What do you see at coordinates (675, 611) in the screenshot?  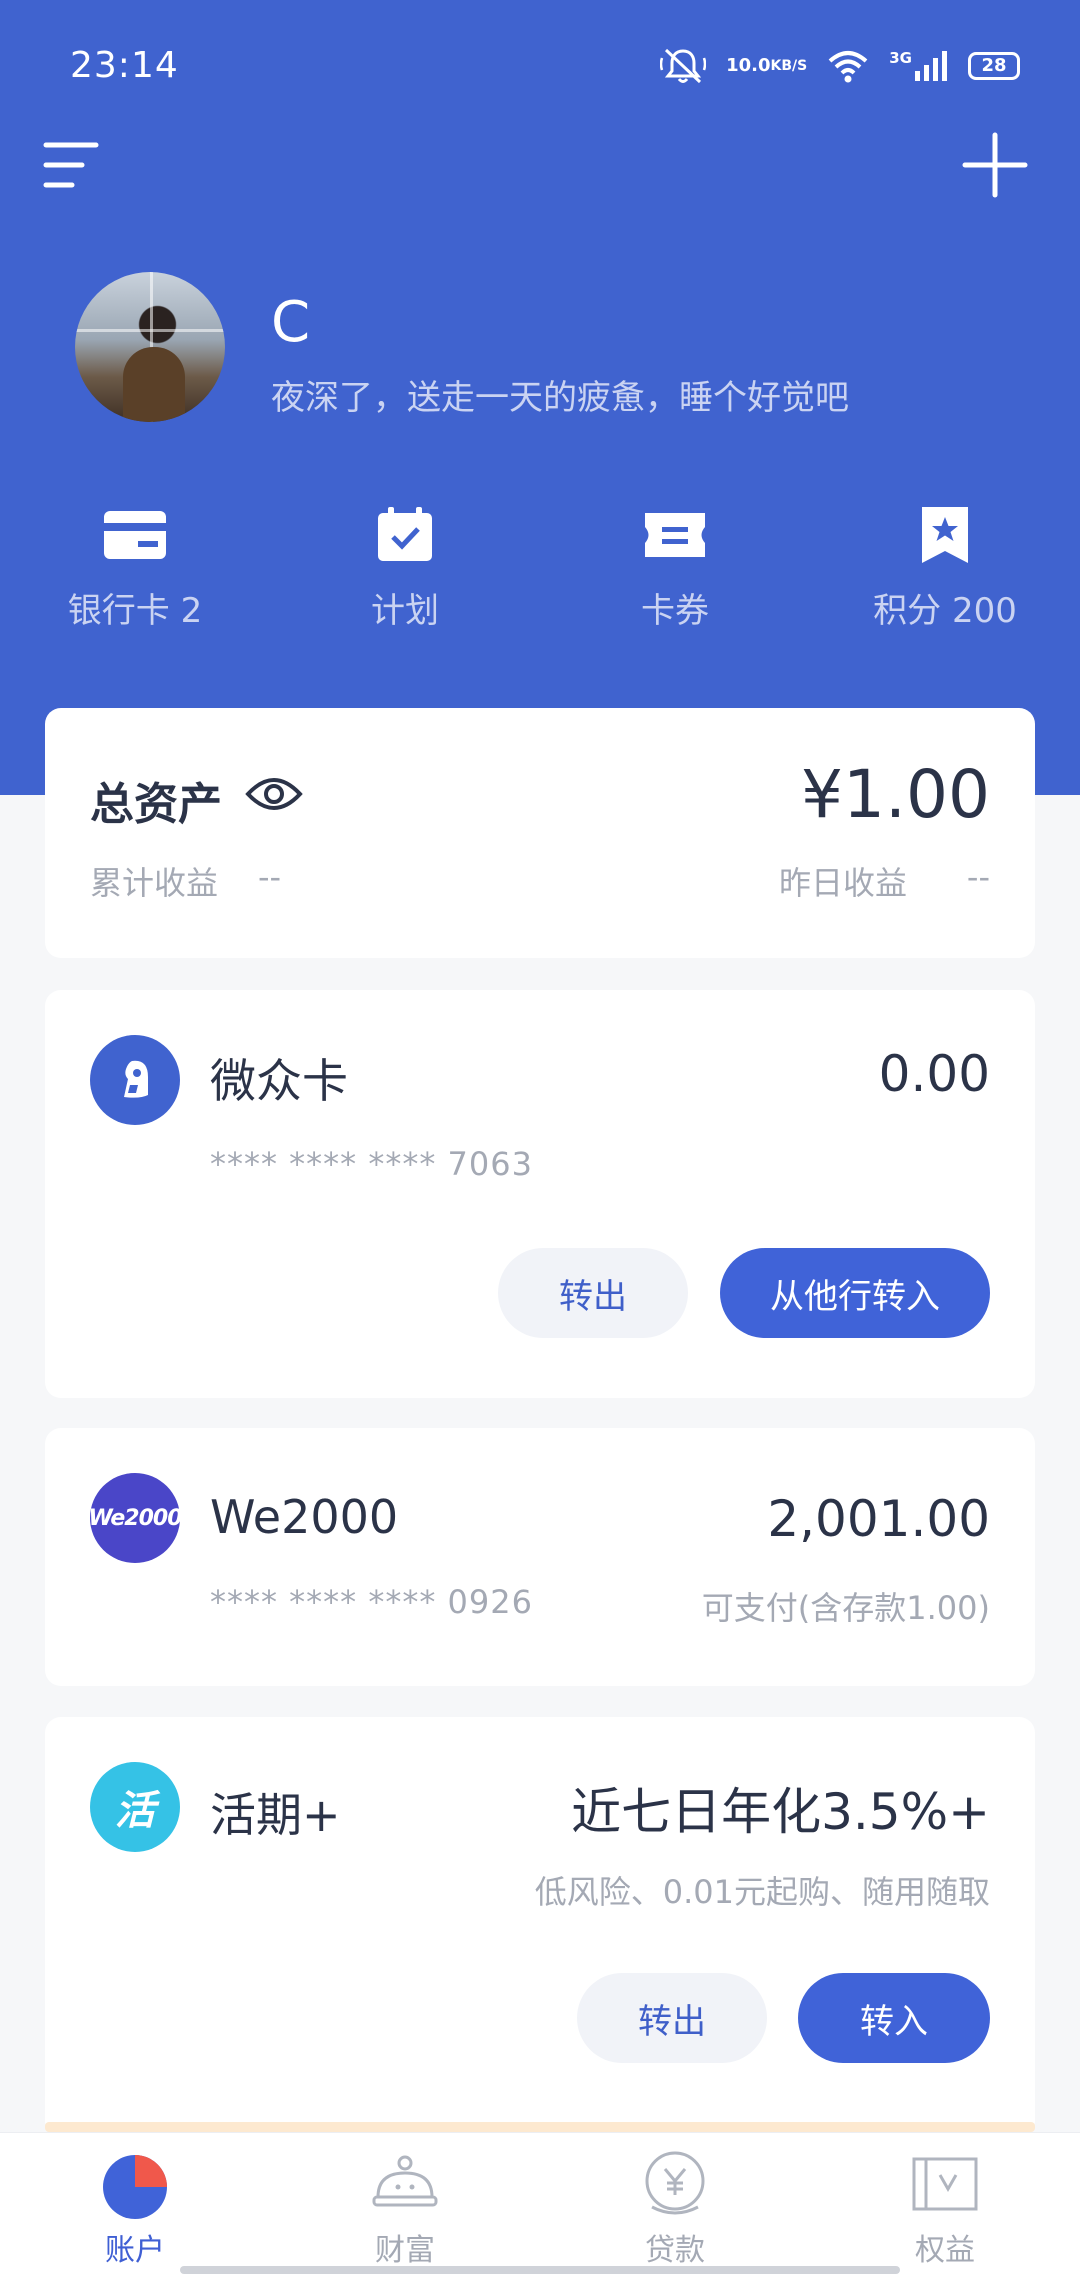 I see `quick-link-label: 卡券` at bounding box center [675, 611].